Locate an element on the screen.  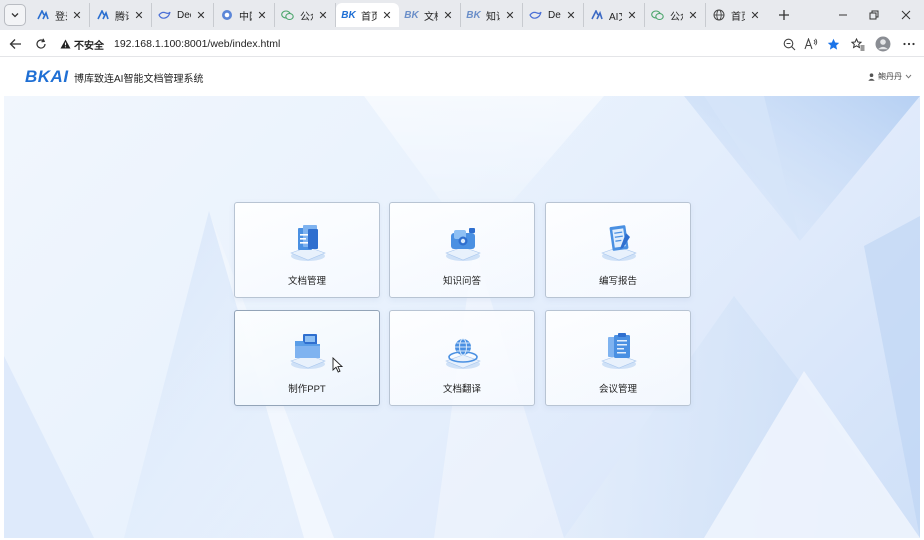
module-card-write-report: 编写报告 is located at coordinates (618, 250).